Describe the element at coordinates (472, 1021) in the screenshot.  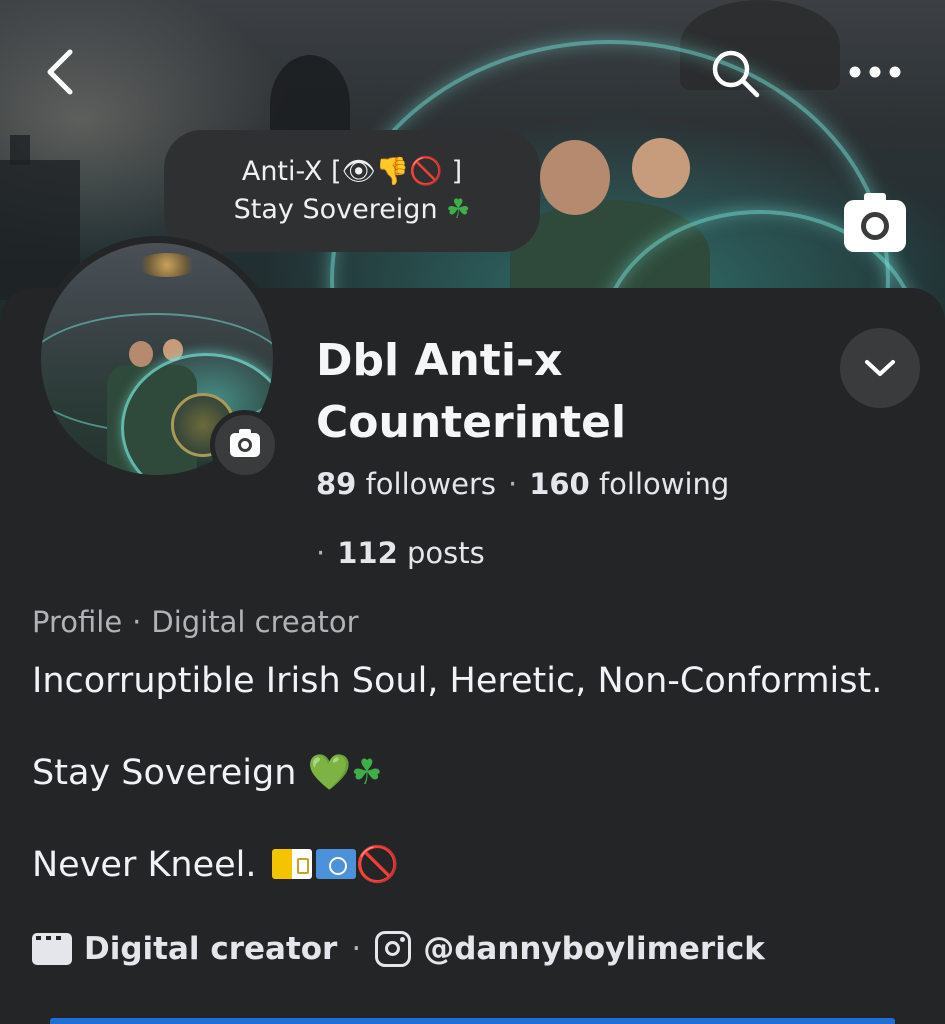
I see `action-button-edge` at that location.